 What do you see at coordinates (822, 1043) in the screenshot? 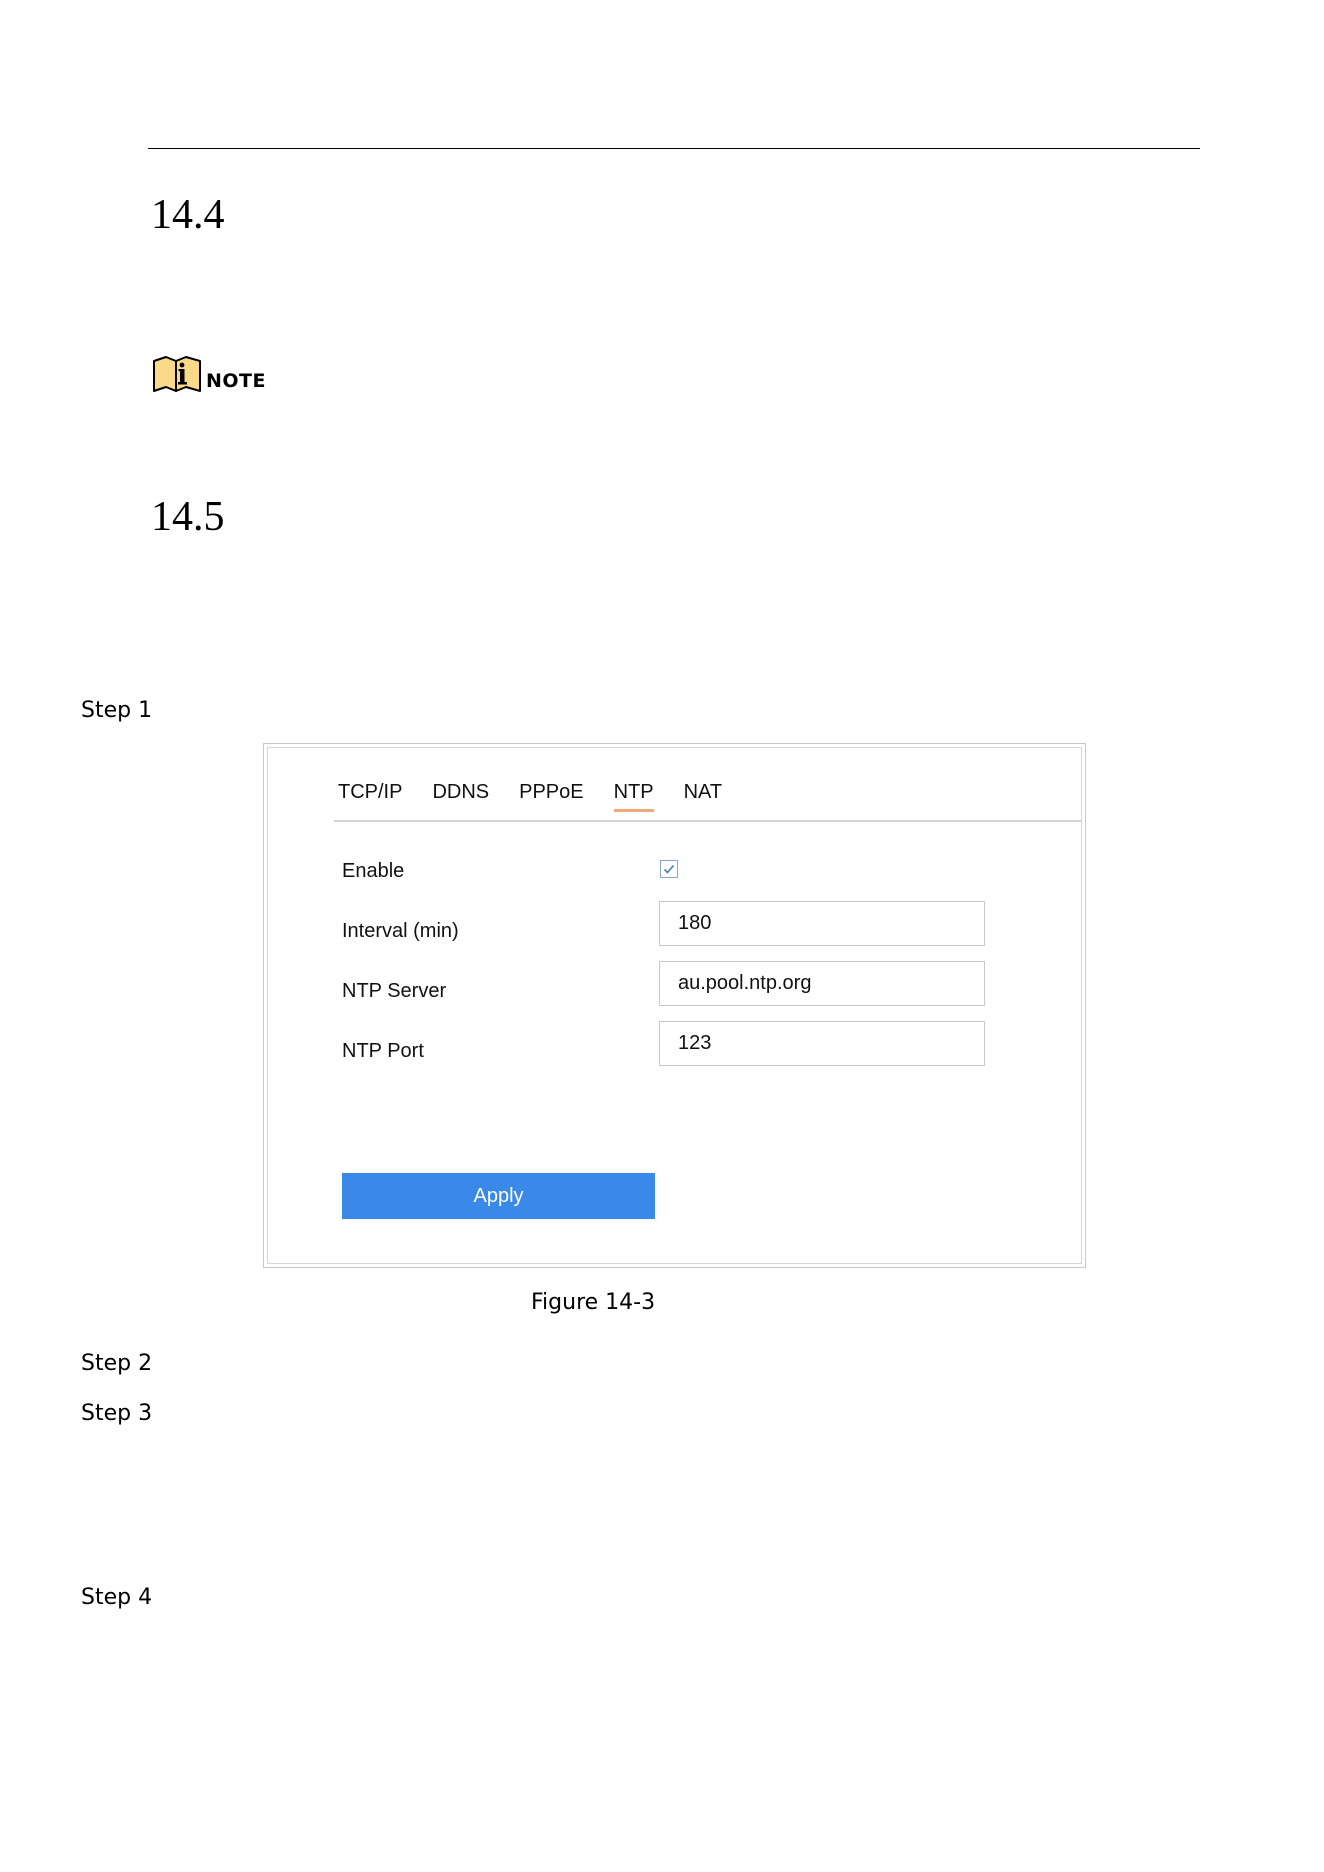
I see `ntp-port-input` at bounding box center [822, 1043].